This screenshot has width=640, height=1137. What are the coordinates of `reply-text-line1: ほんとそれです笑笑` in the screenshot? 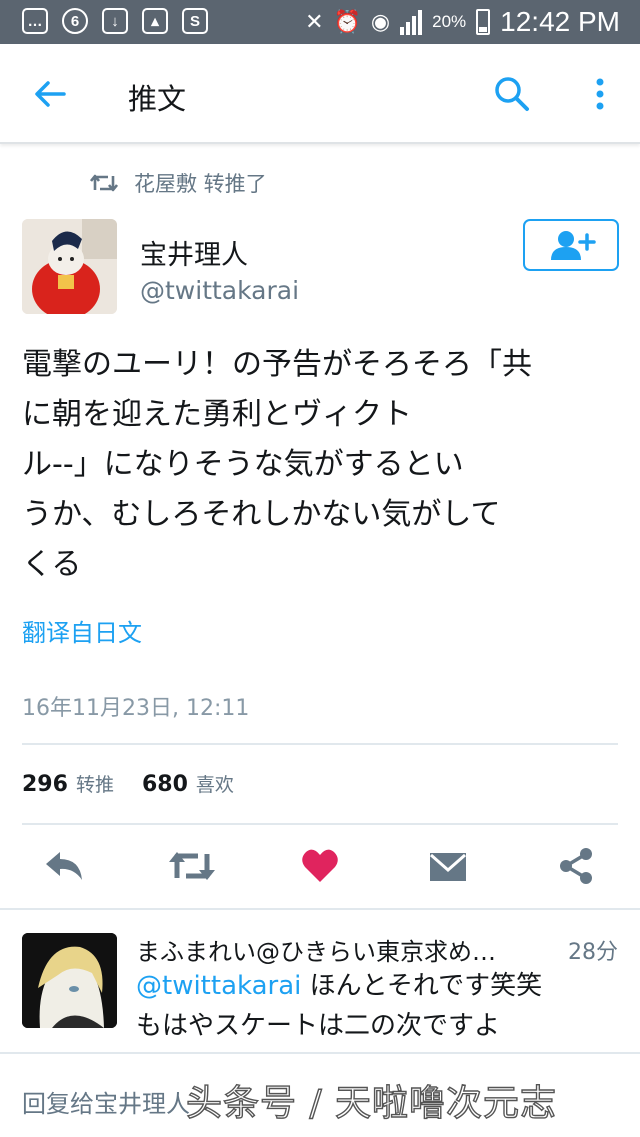 It's located at (422, 986).